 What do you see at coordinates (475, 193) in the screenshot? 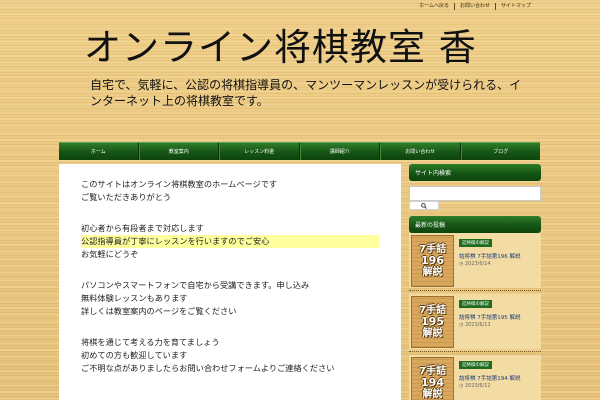
I see `search-input` at bounding box center [475, 193].